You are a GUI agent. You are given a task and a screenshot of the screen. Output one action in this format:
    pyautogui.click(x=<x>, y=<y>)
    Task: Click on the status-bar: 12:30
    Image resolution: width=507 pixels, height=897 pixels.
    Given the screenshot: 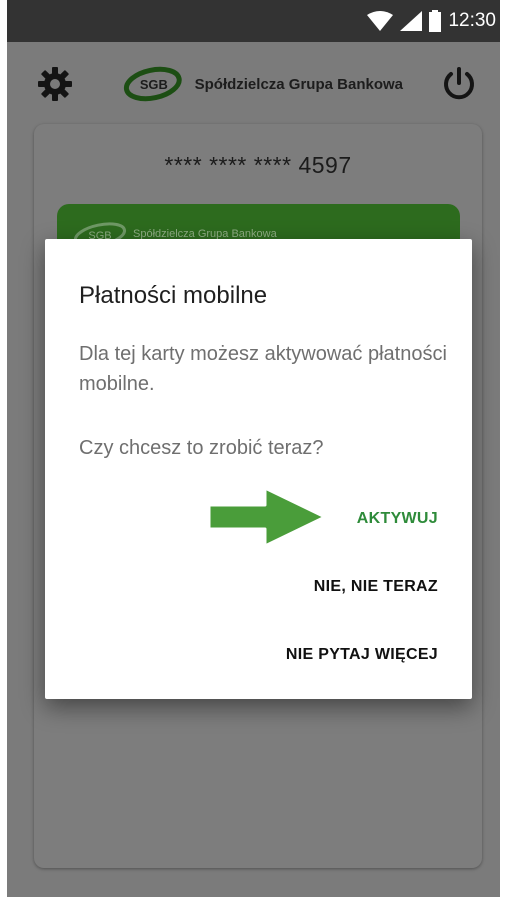 What is the action you would take?
    pyautogui.click(x=253, y=21)
    